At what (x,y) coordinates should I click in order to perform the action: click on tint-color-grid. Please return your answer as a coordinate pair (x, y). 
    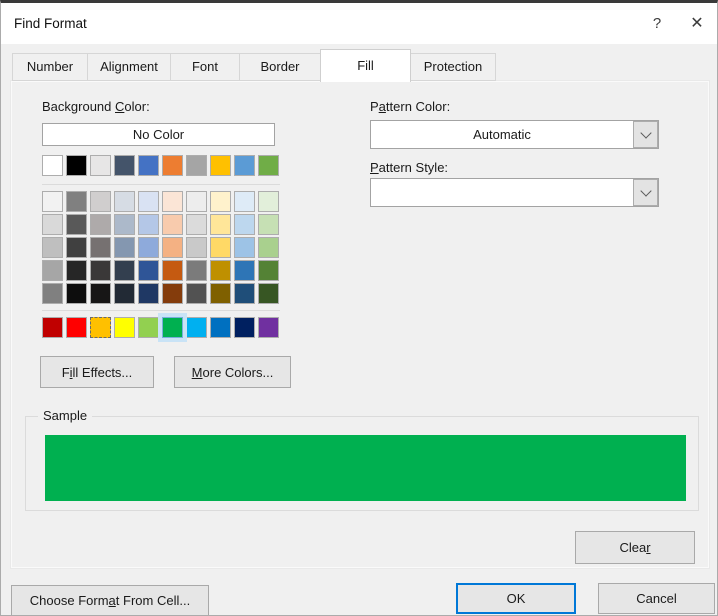
    Looking at the image, I should click on (160, 247).